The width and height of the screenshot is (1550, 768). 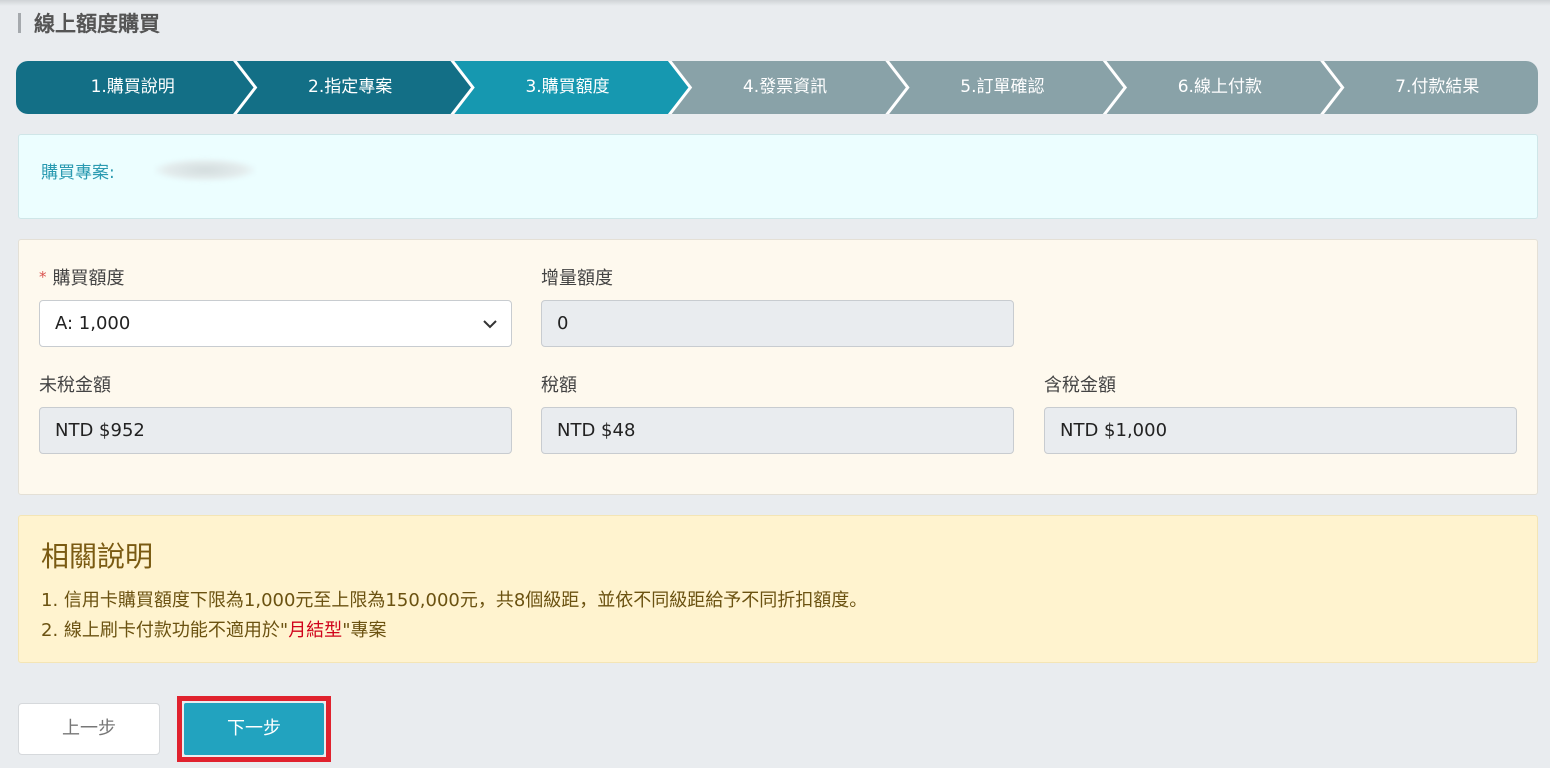 I want to click on required-mark: *, so click(x=43, y=277).